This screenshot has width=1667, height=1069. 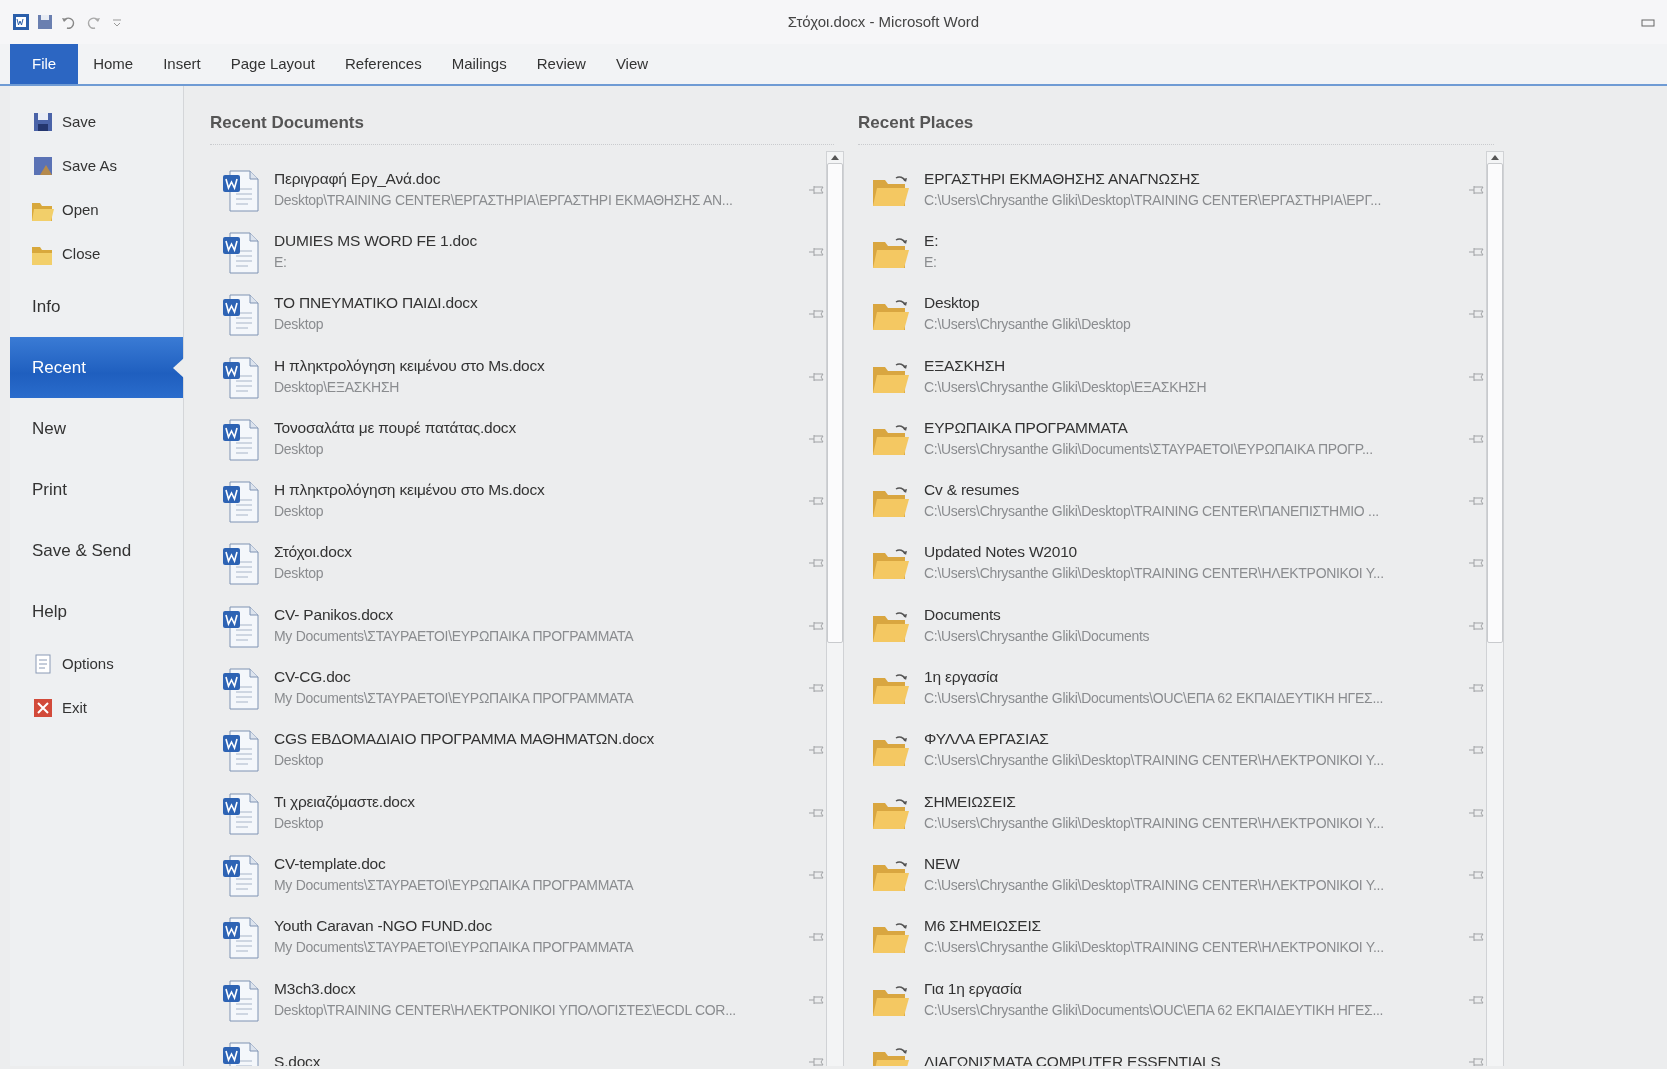 I want to click on recent-document-item: ΤΟ ΠΝΕΥΜΑΤΙΚΟ ΠΑΙΔΙ.docx Desktop, so click(x=518, y=314).